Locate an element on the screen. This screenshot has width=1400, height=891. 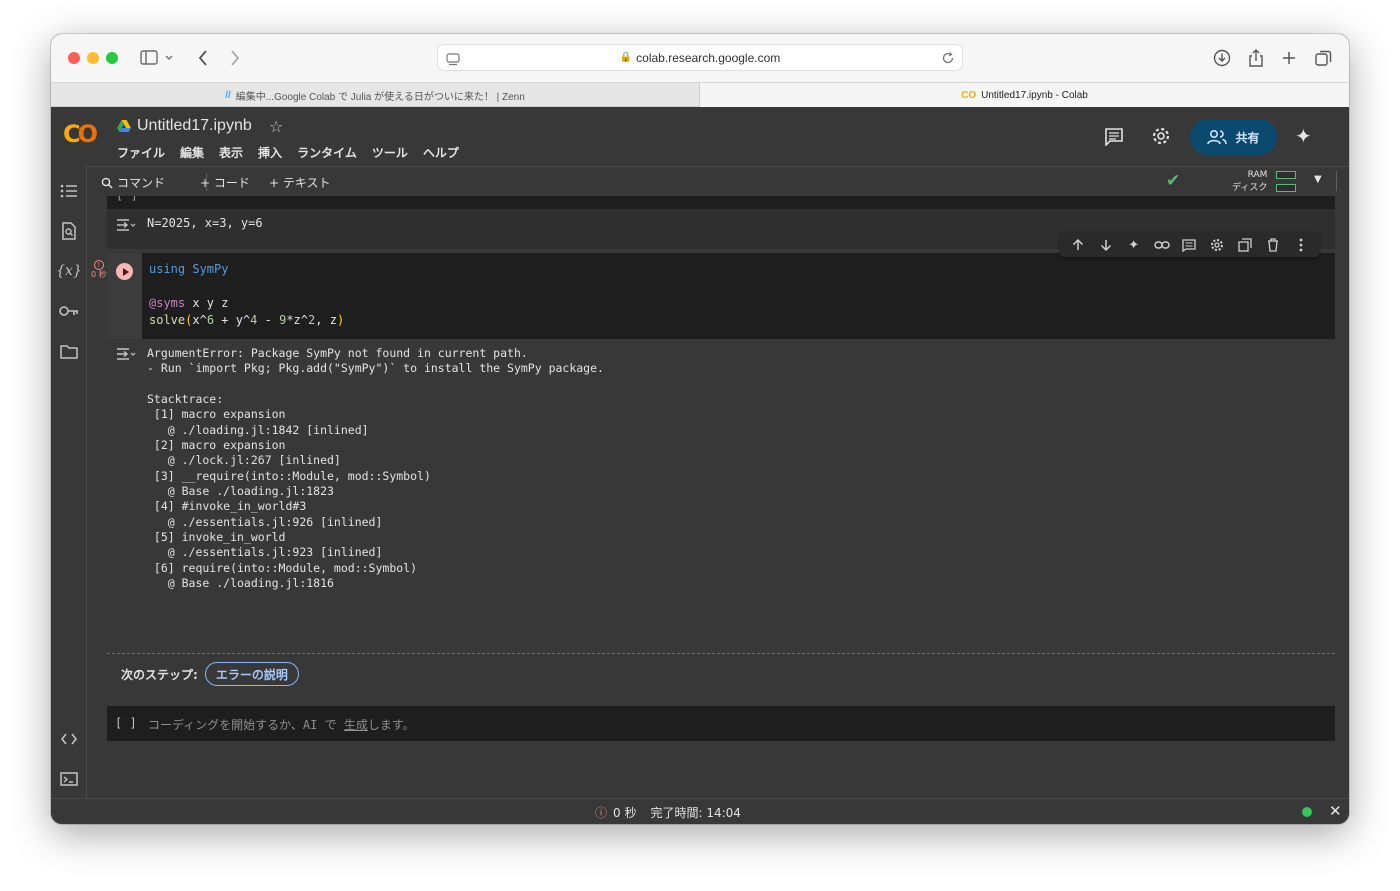
maximize-window-button is located at coordinates (112, 58).